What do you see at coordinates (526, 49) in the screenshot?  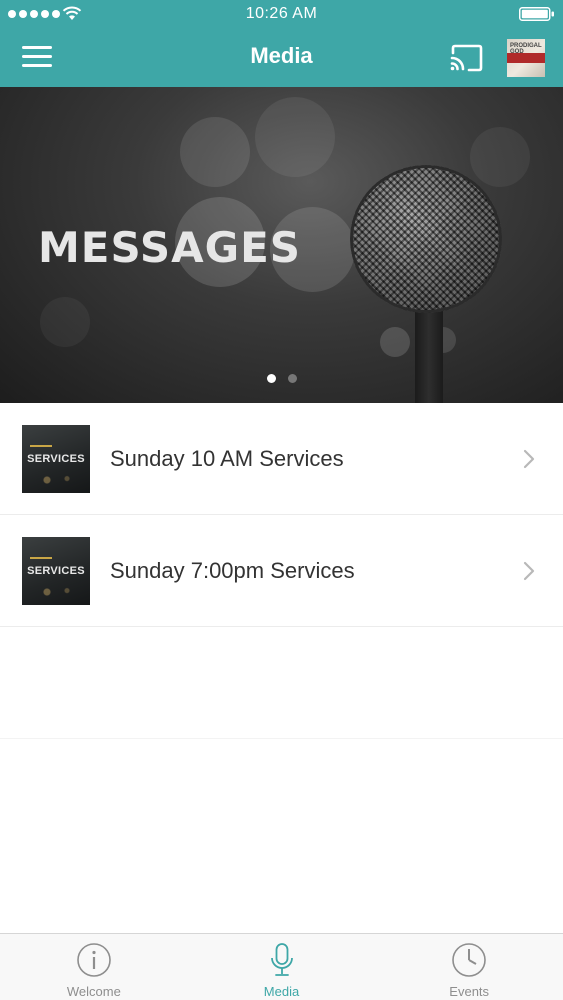 I see `avatar-text: PRODIGAL GOD` at bounding box center [526, 49].